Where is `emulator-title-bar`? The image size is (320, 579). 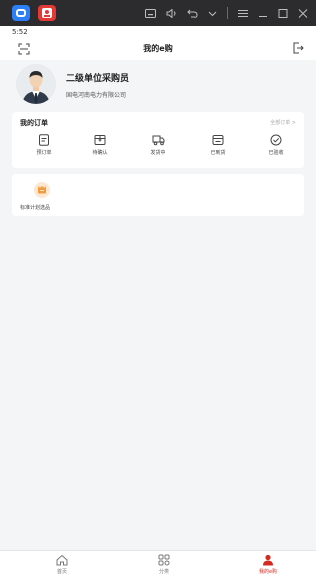 emulator-title-bar is located at coordinates (158, 13).